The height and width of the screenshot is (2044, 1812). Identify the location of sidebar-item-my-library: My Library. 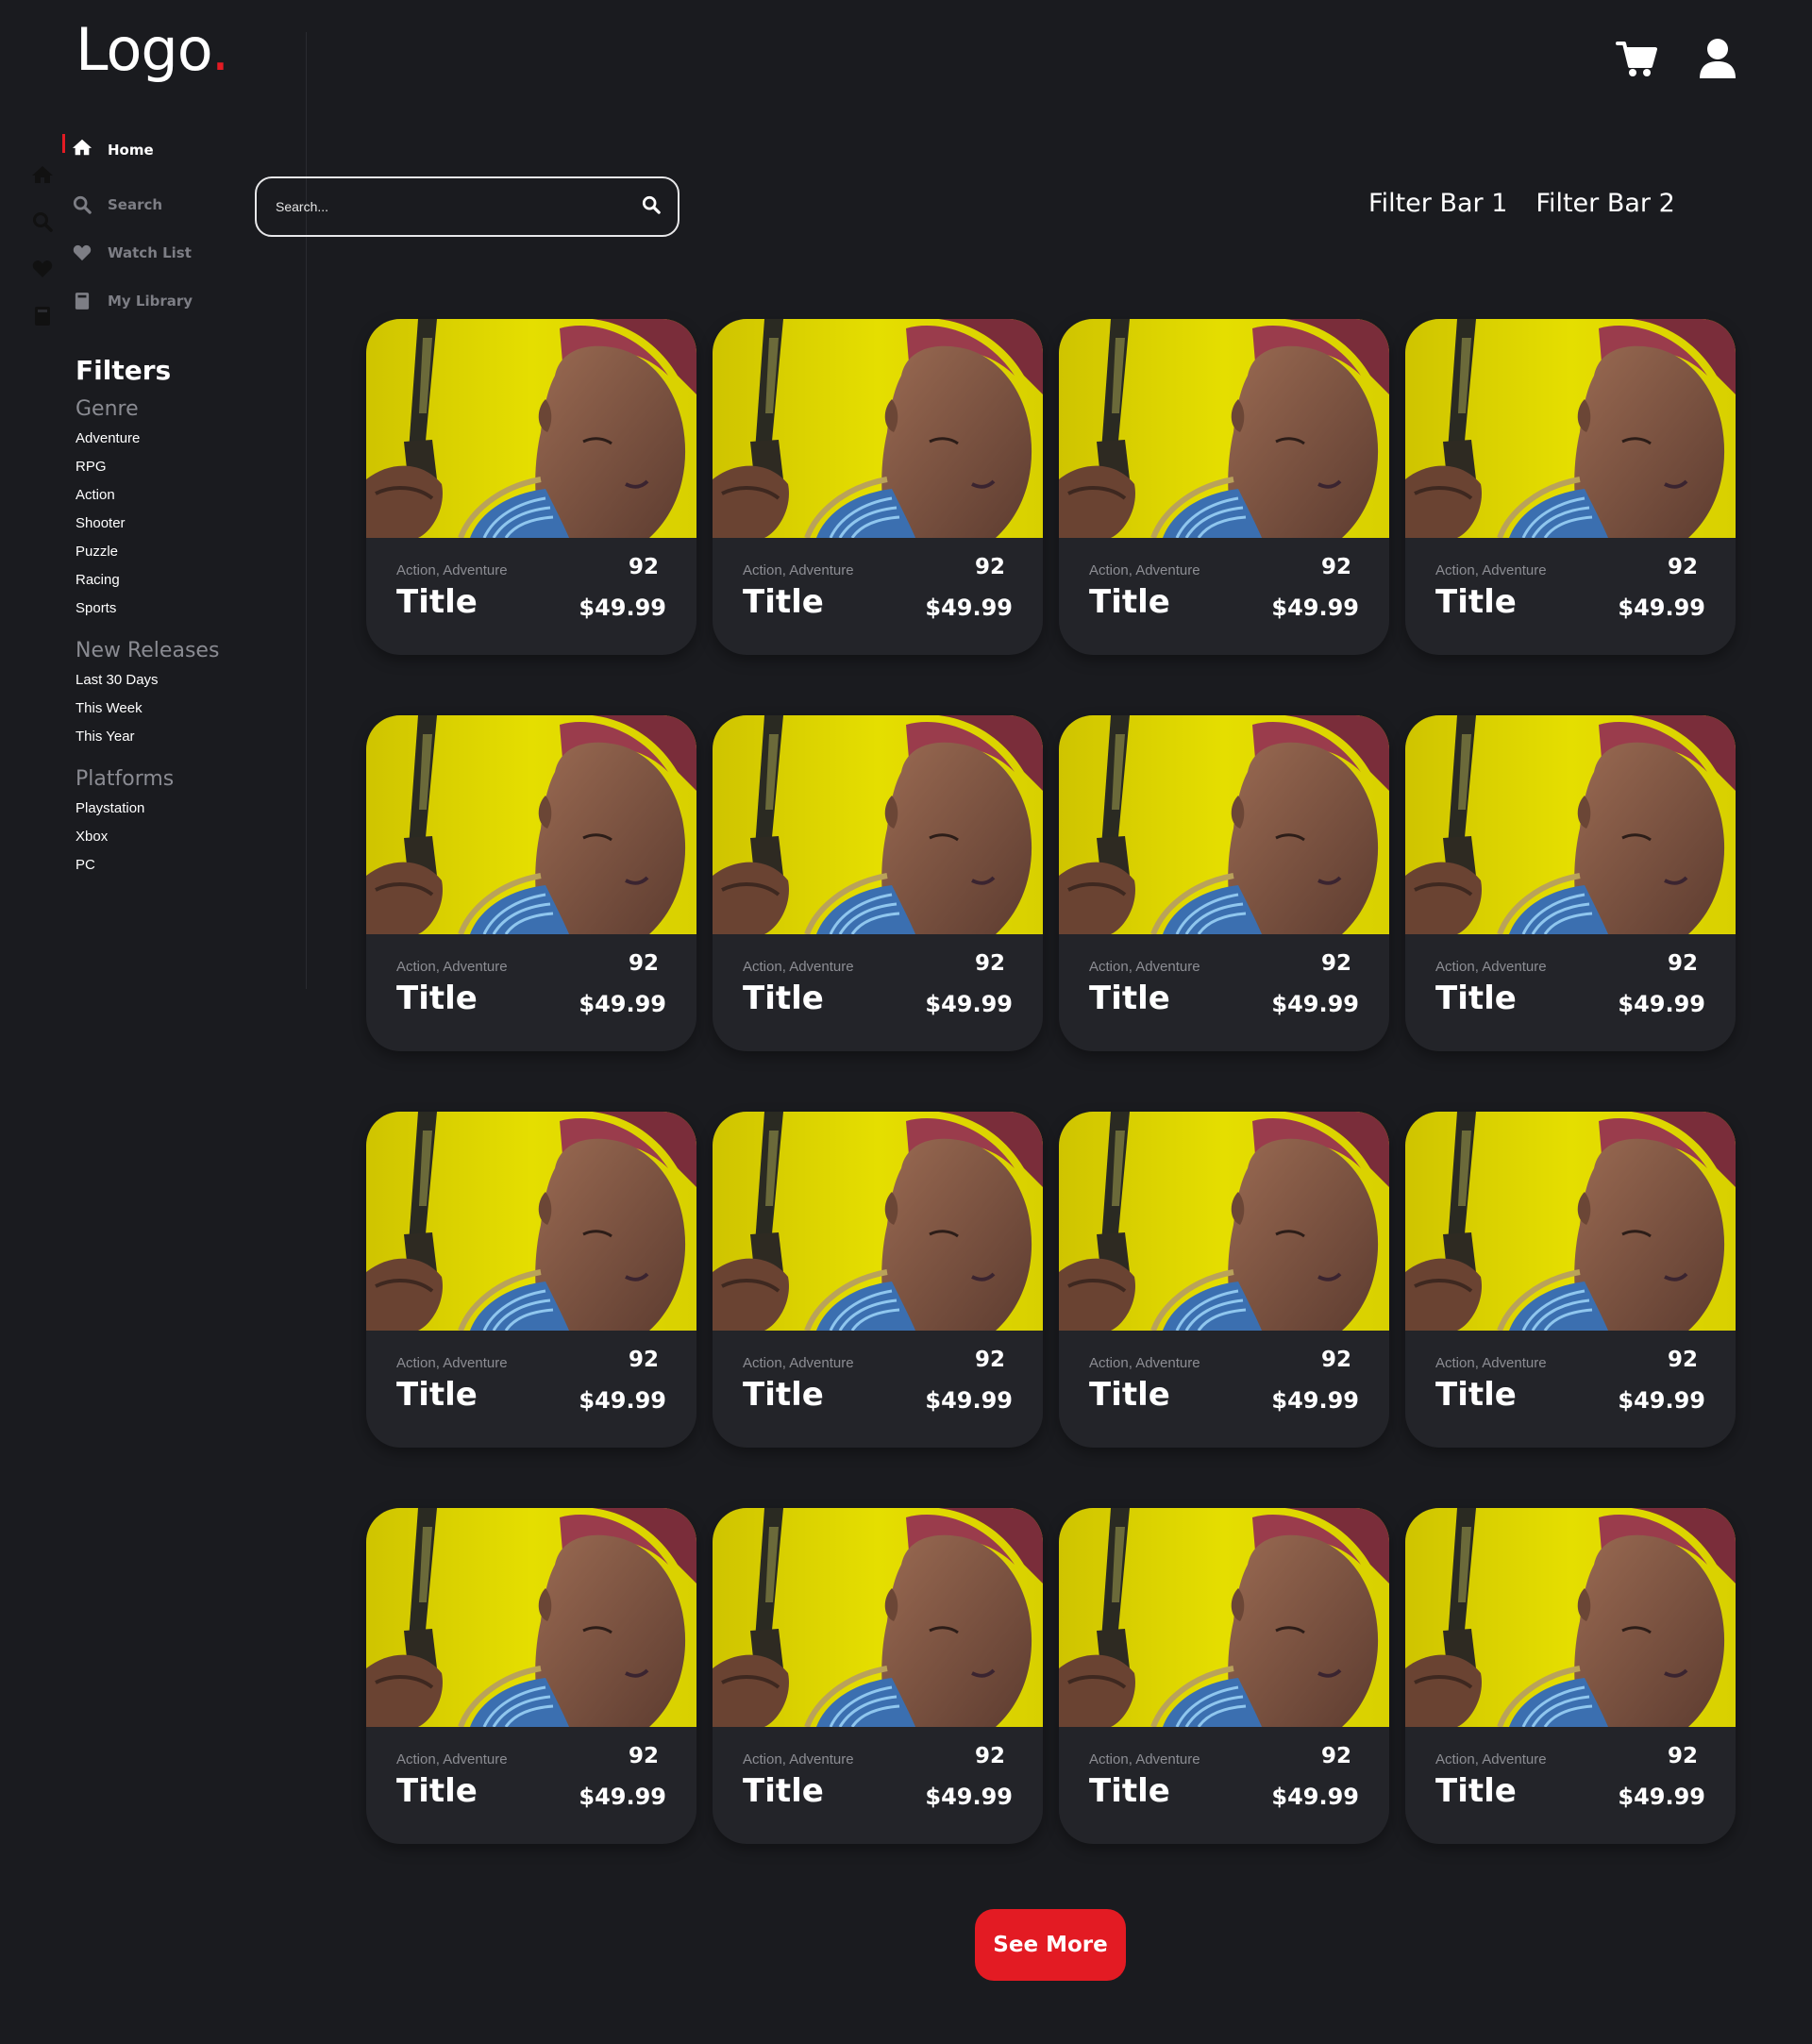
(127, 300).